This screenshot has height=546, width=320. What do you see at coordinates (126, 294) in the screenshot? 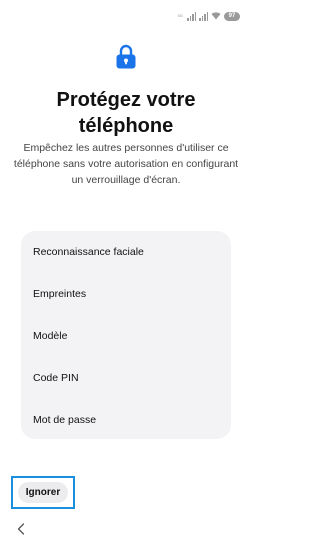
I see `option-fingerprints: Empreintes` at bounding box center [126, 294].